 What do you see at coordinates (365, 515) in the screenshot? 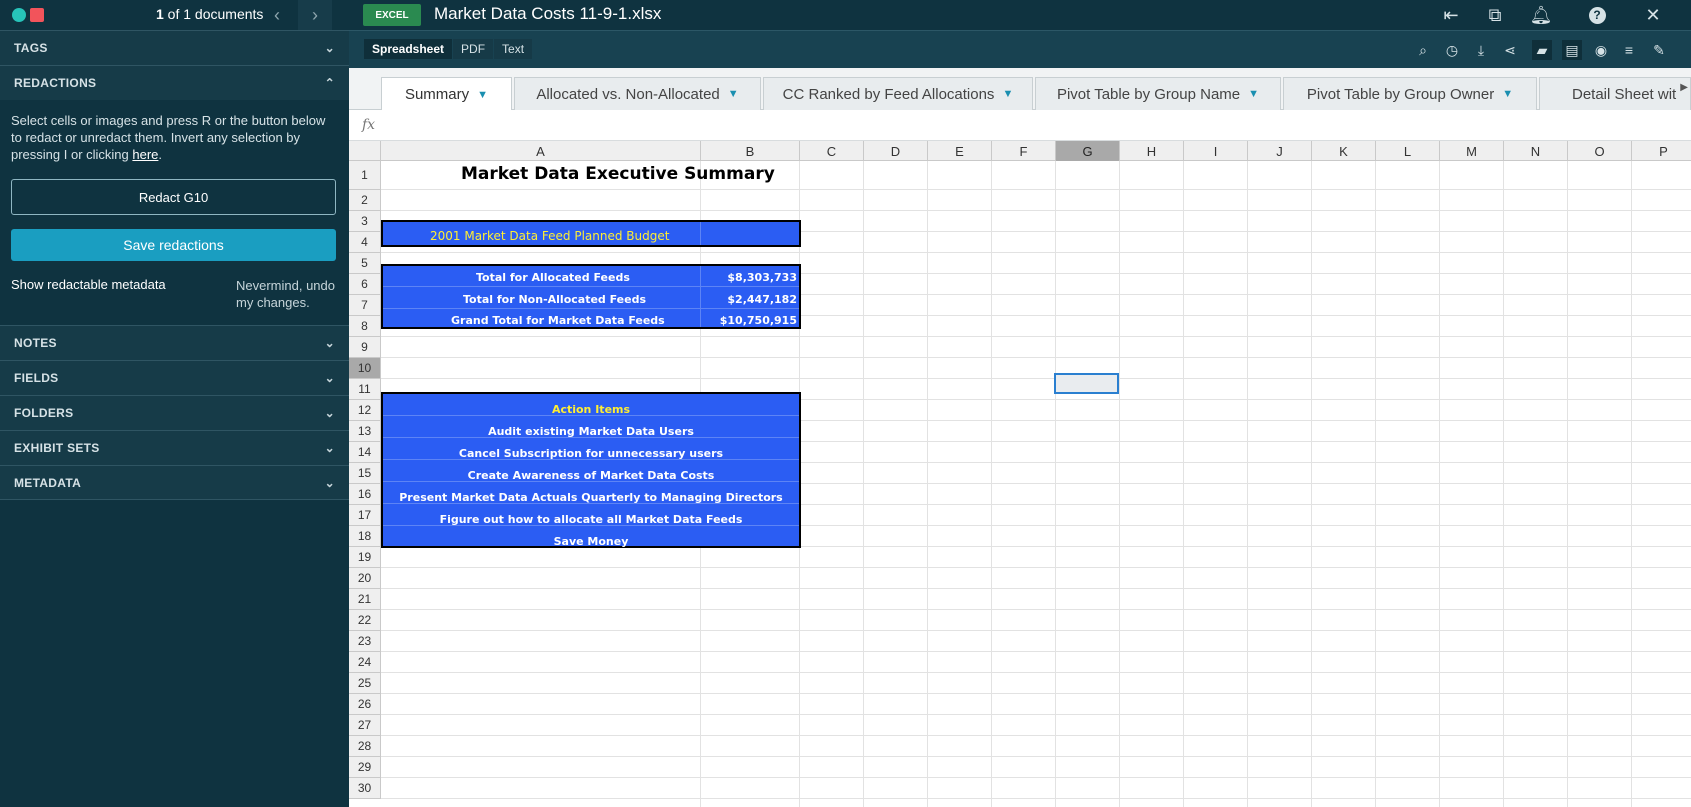
I see `row-header-17: 17` at bounding box center [365, 515].